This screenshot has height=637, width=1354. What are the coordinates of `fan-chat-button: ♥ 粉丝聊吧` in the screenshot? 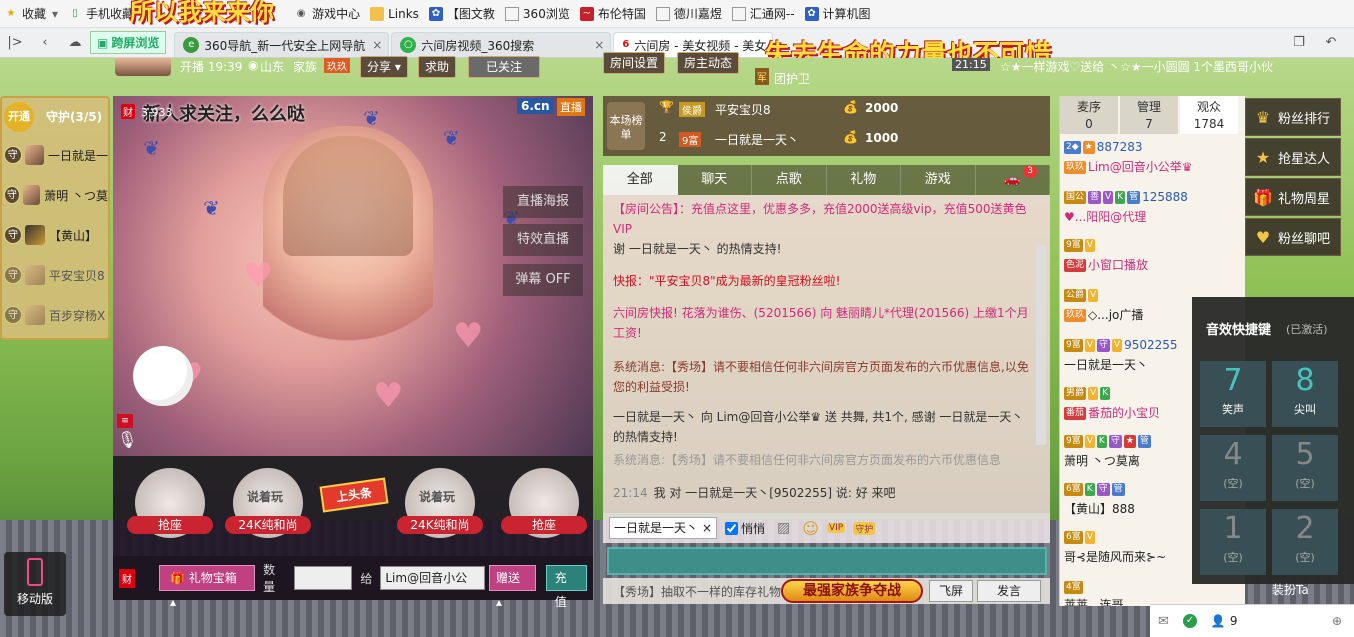 It's located at (1293, 237).